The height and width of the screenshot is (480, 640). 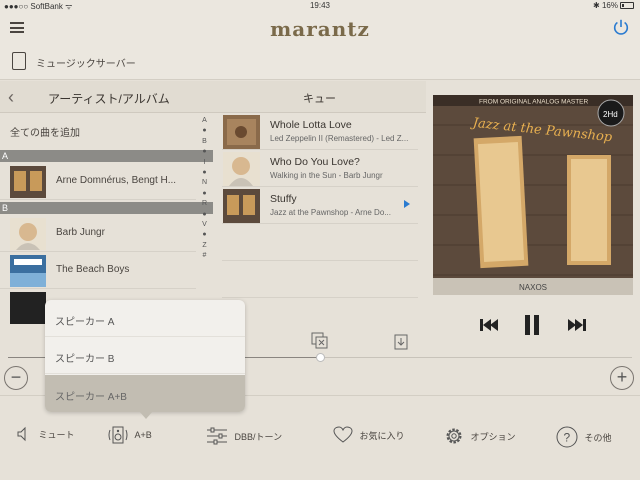 What do you see at coordinates (106, 208) in the screenshot?
I see `section-header-b: B` at bounding box center [106, 208].